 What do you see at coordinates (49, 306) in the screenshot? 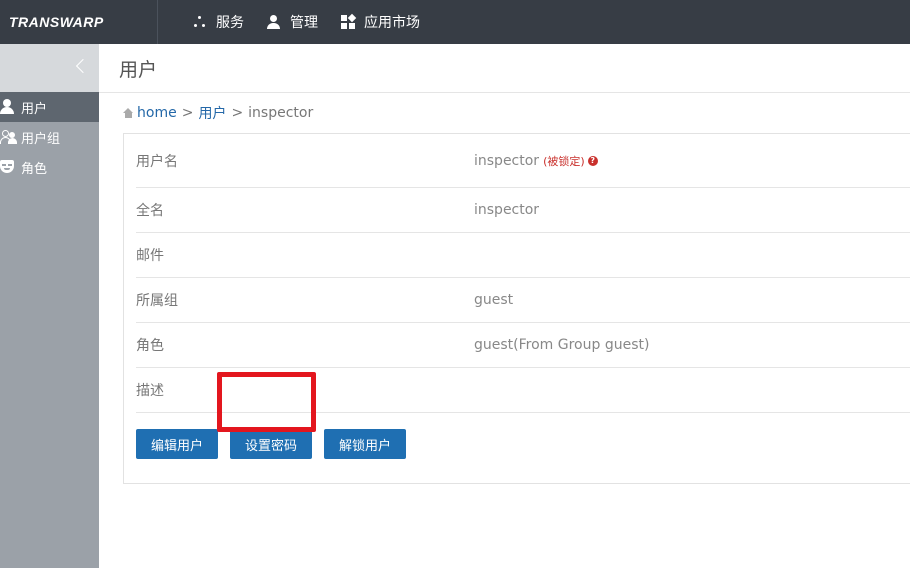
I see `sidebar: 用户 用户组 角色` at bounding box center [49, 306].